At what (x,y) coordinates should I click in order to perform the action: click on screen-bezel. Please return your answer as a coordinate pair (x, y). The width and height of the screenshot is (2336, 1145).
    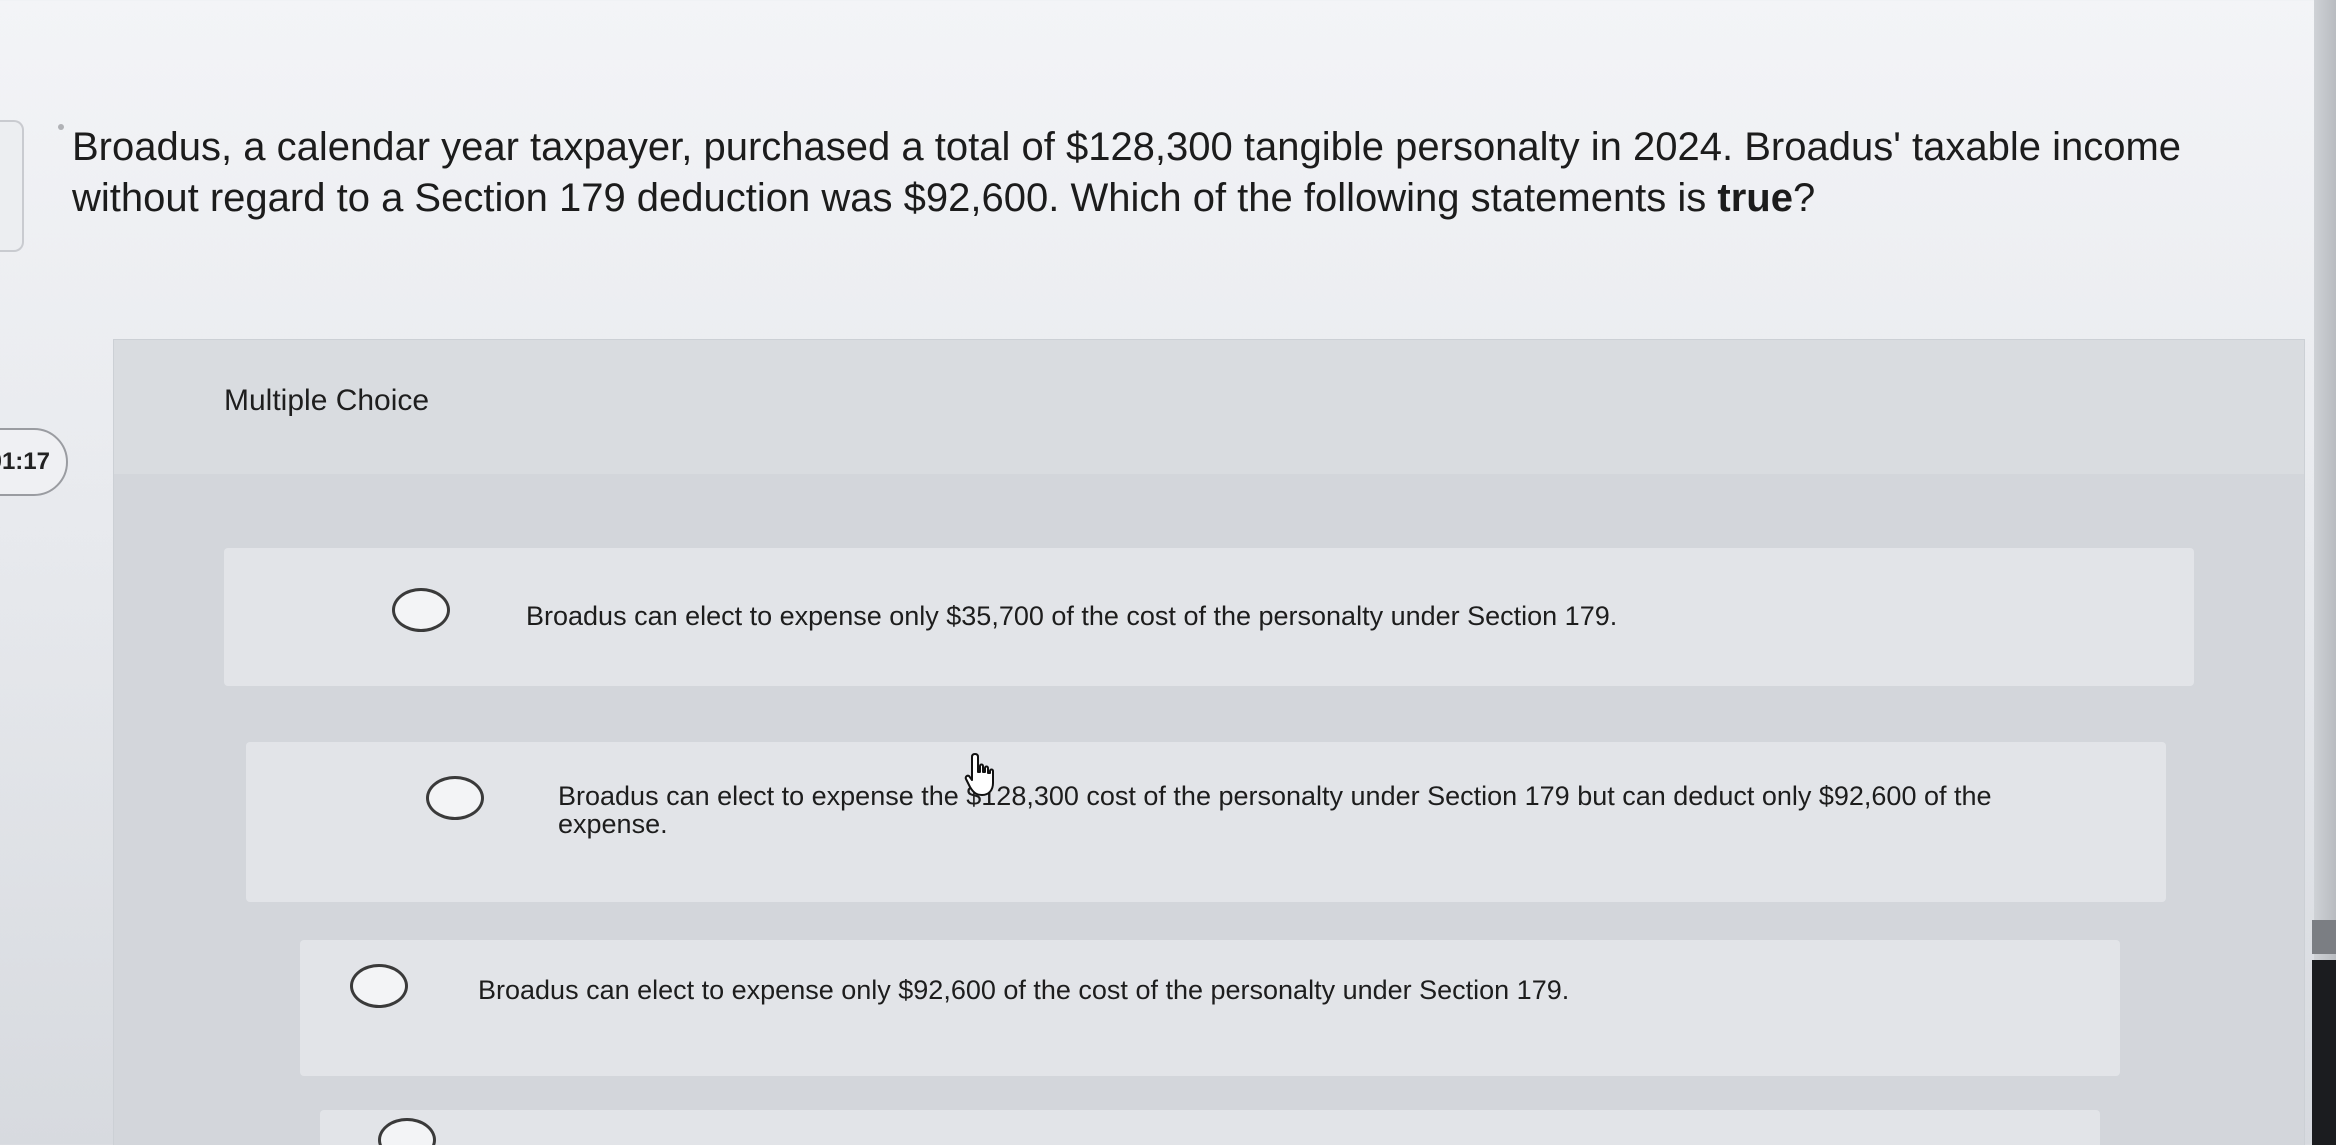
    Looking at the image, I should click on (2324, 1052).